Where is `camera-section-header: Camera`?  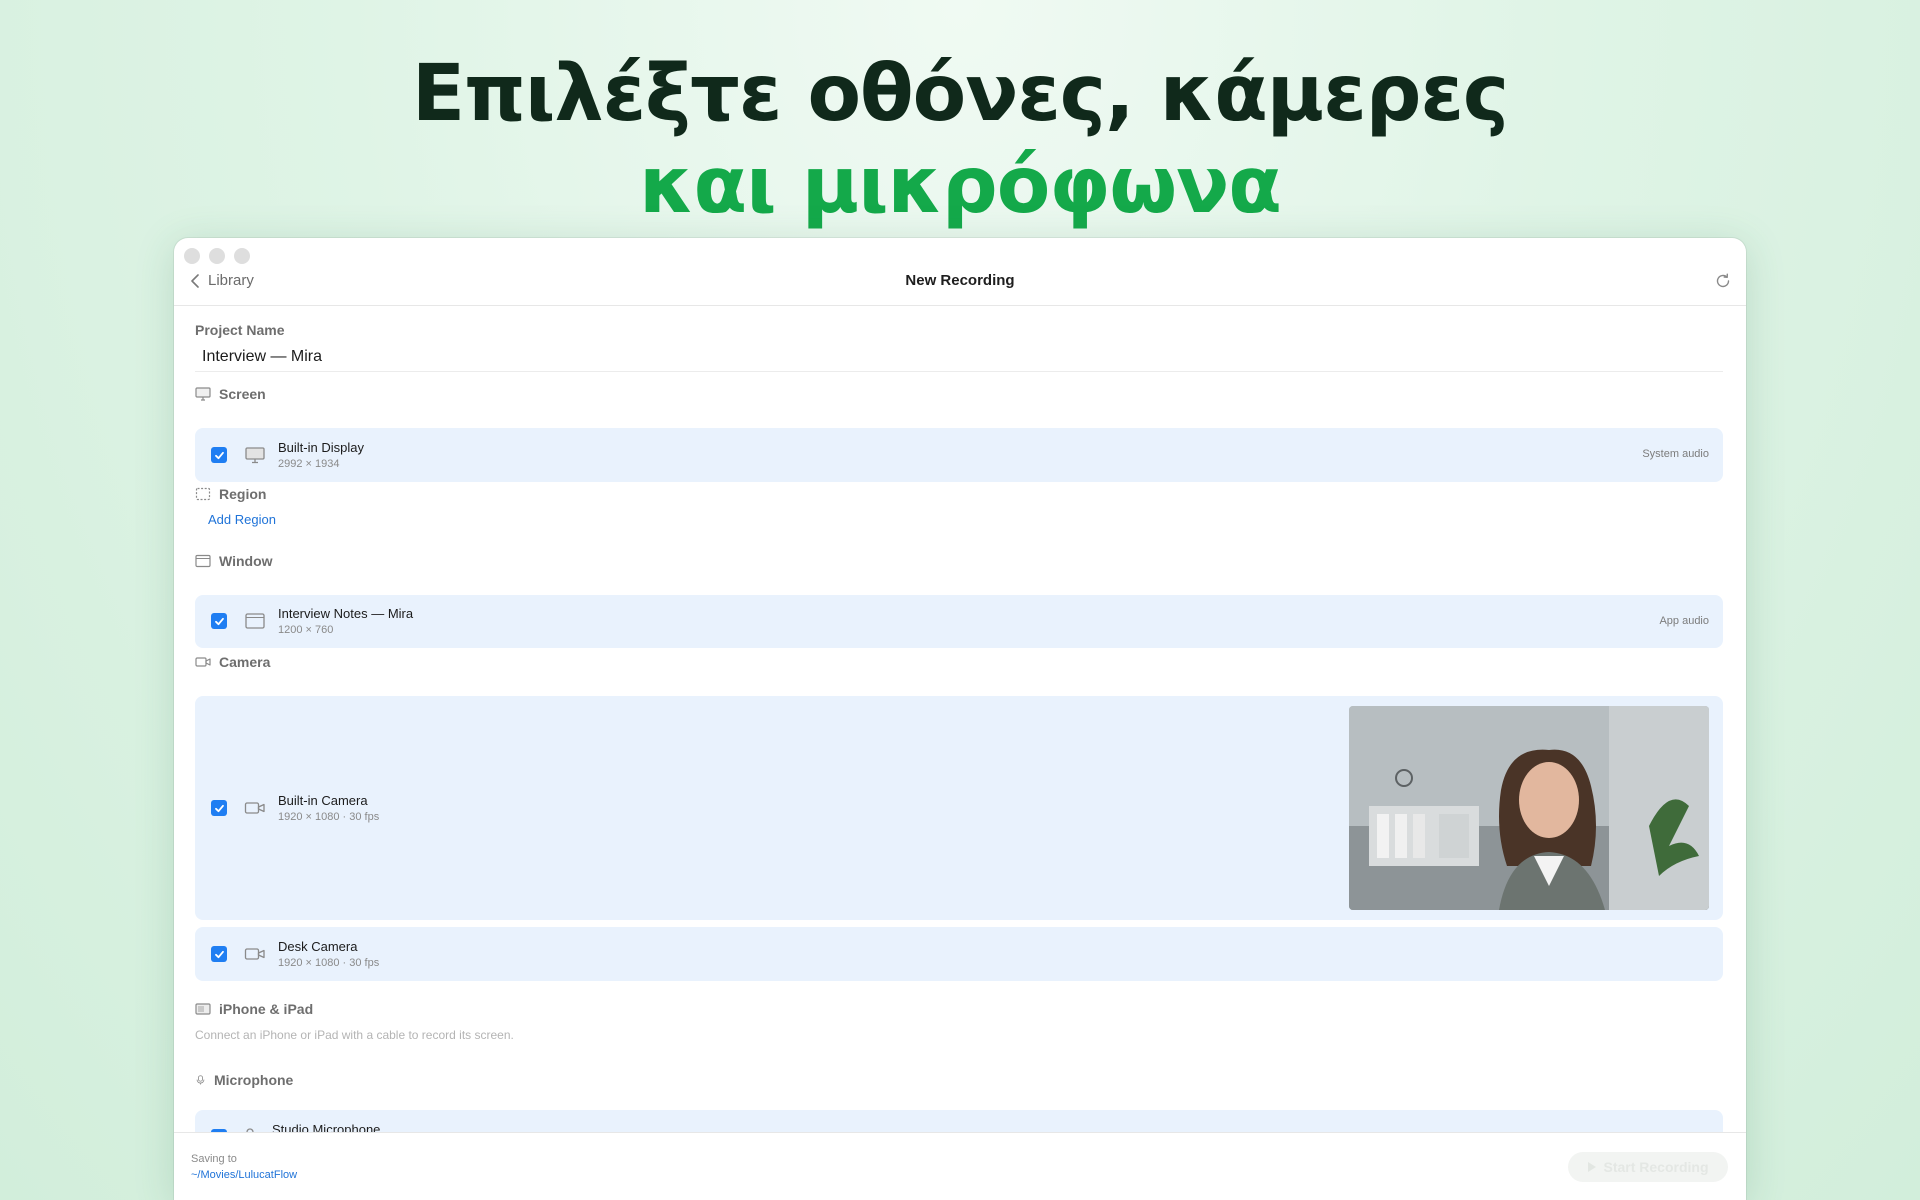
camera-section-header: Camera is located at coordinates (232, 662).